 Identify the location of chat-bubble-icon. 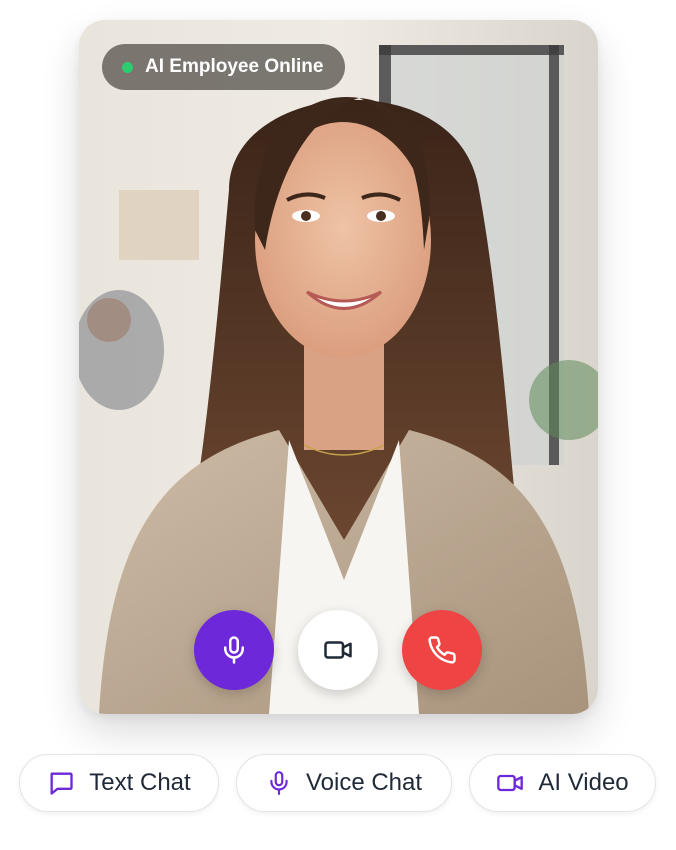
(61, 783).